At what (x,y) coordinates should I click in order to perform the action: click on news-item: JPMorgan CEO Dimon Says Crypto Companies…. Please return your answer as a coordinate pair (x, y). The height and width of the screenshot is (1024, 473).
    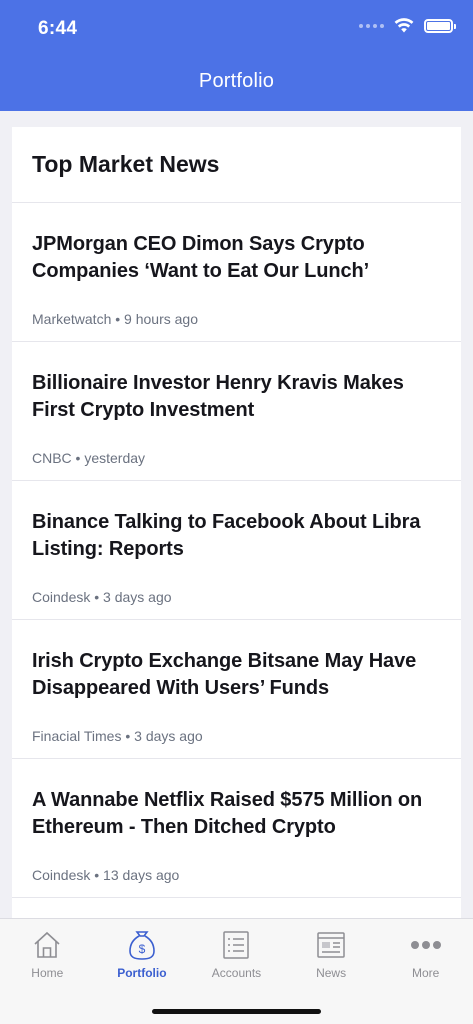
    Looking at the image, I should click on (236, 272).